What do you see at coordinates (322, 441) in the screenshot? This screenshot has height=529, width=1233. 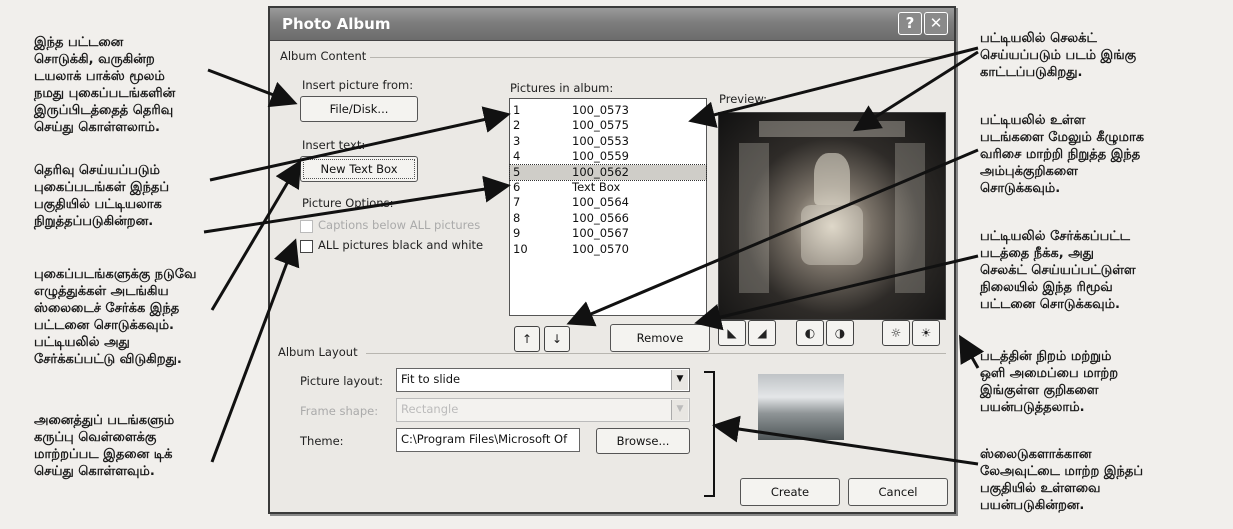 I see `theme-label: Theme:` at bounding box center [322, 441].